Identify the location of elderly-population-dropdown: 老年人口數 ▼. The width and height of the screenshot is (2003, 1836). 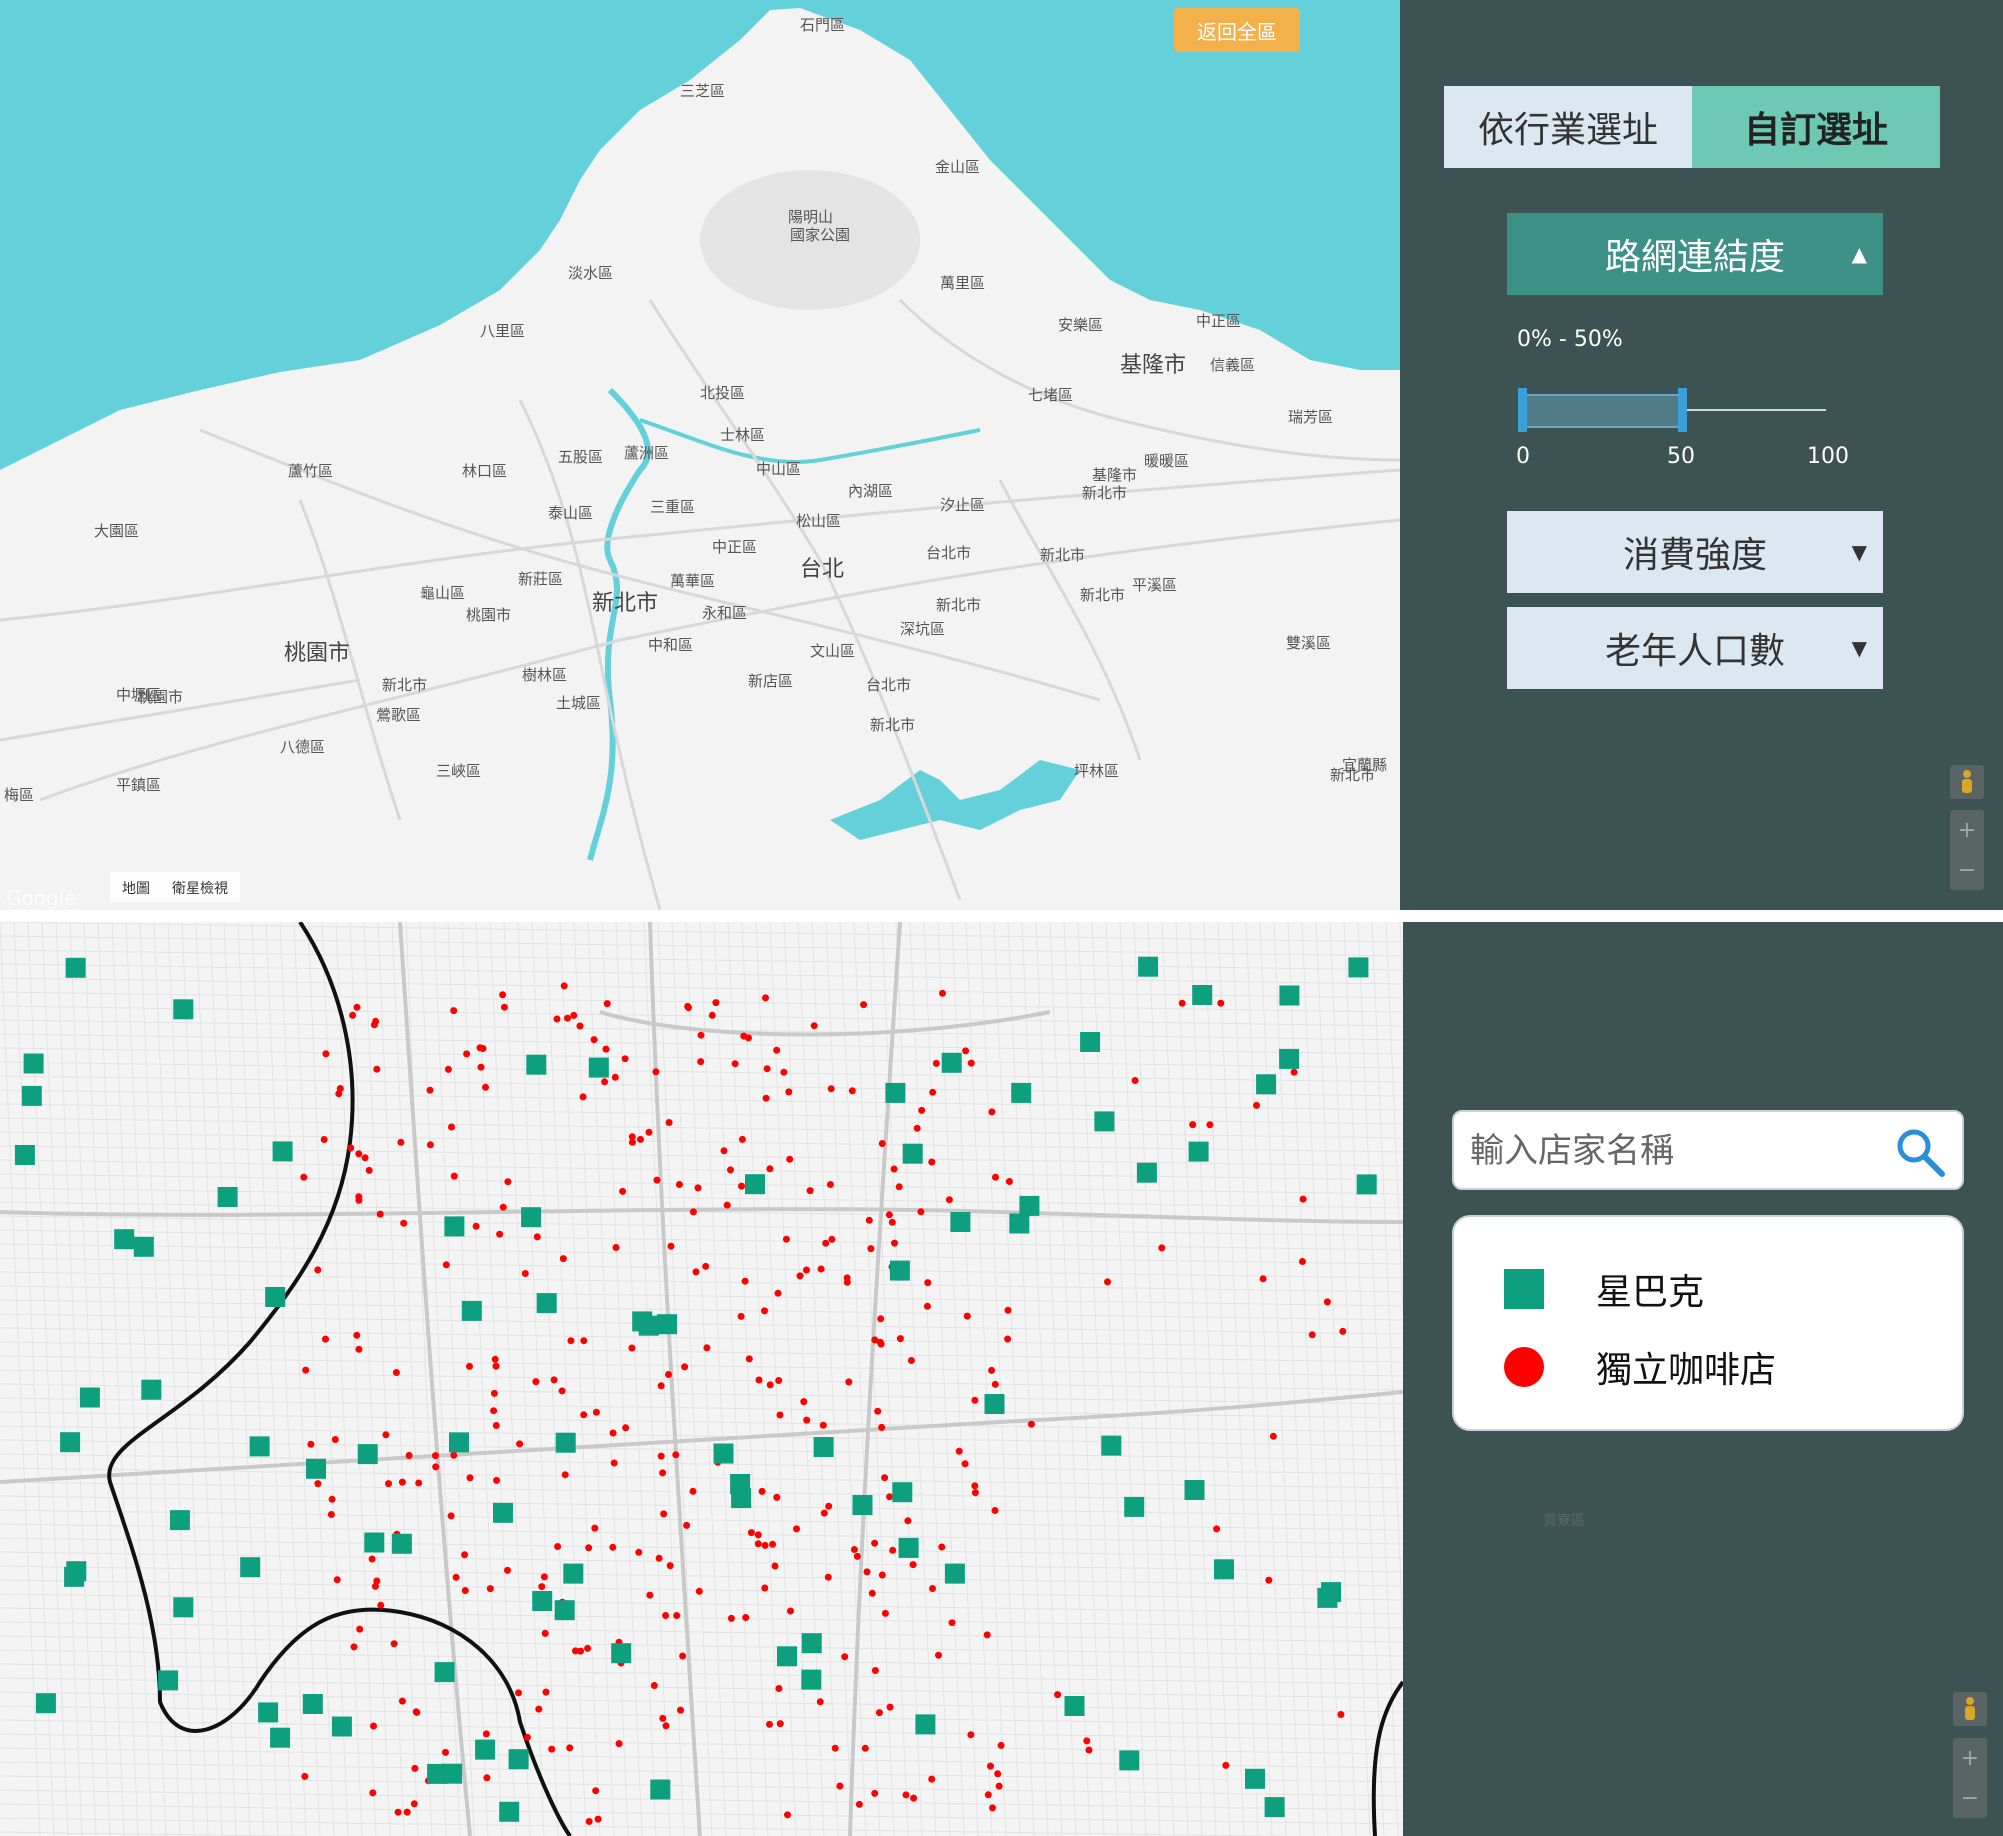
(1695, 648).